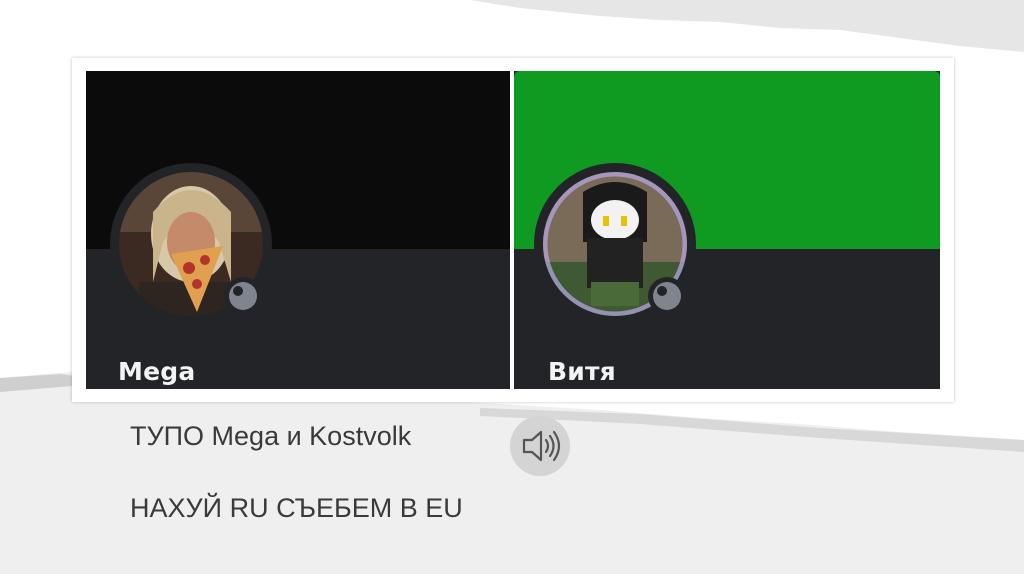 The width and height of the screenshot is (1024, 574). Describe the element at coordinates (582, 371) in the screenshot. I see `username: Витя` at that location.